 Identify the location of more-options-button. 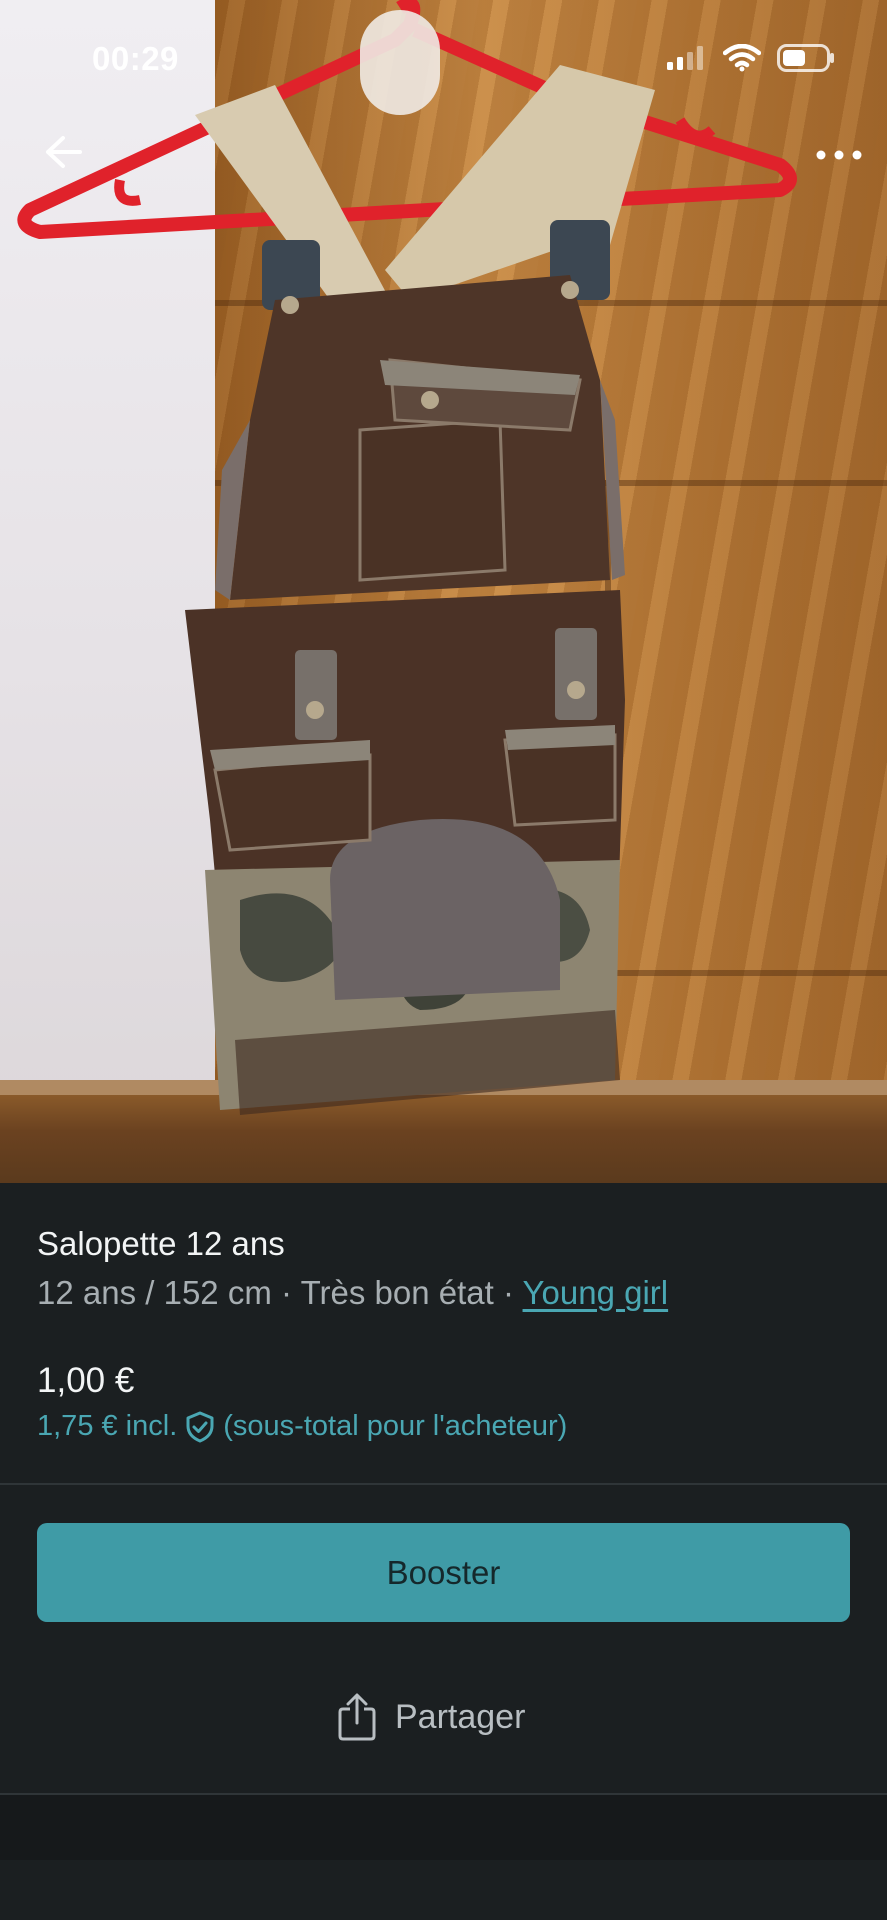
(839, 155).